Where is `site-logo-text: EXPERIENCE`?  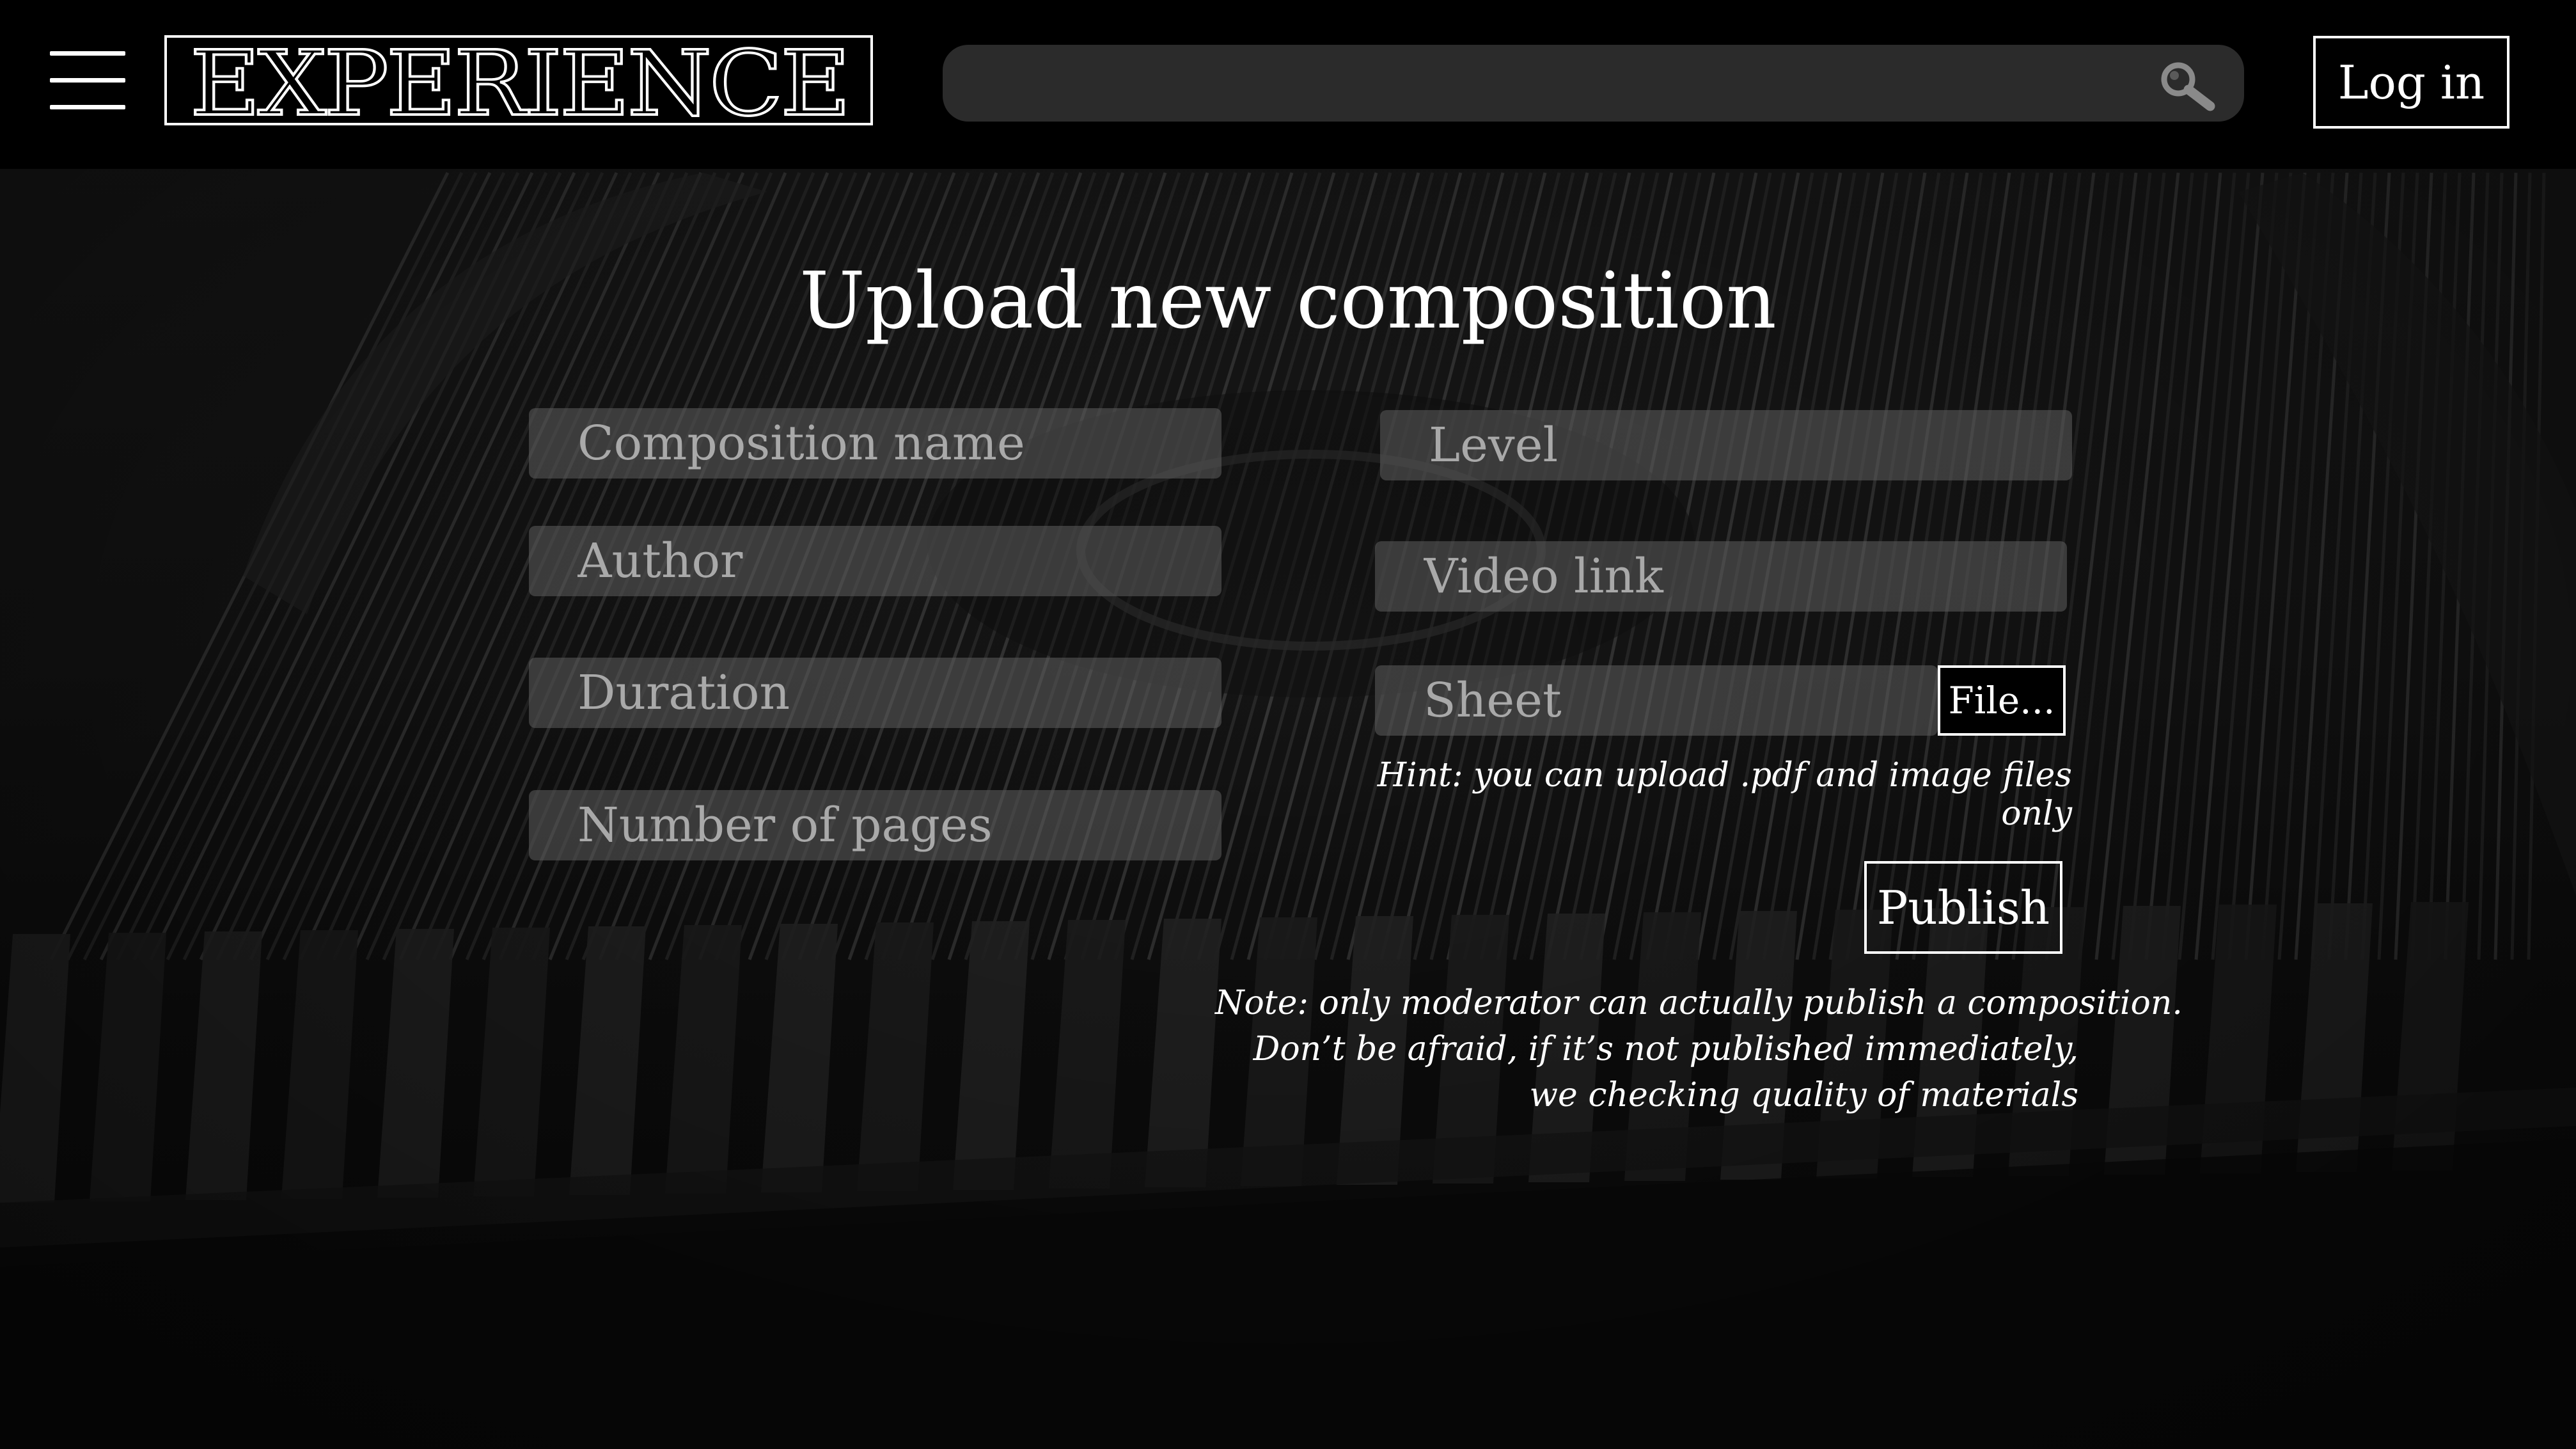
site-logo-text: EXPERIENCE is located at coordinates (520, 80).